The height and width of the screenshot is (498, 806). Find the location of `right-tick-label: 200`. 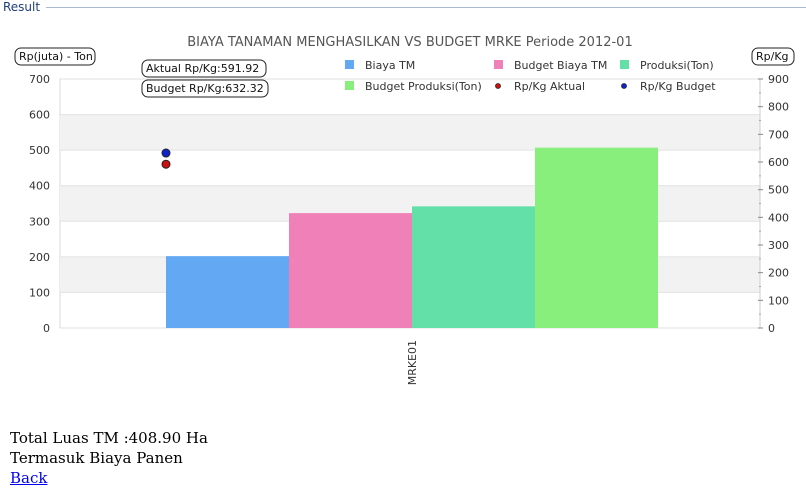

right-tick-label: 200 is located at coordinates (778, 273).